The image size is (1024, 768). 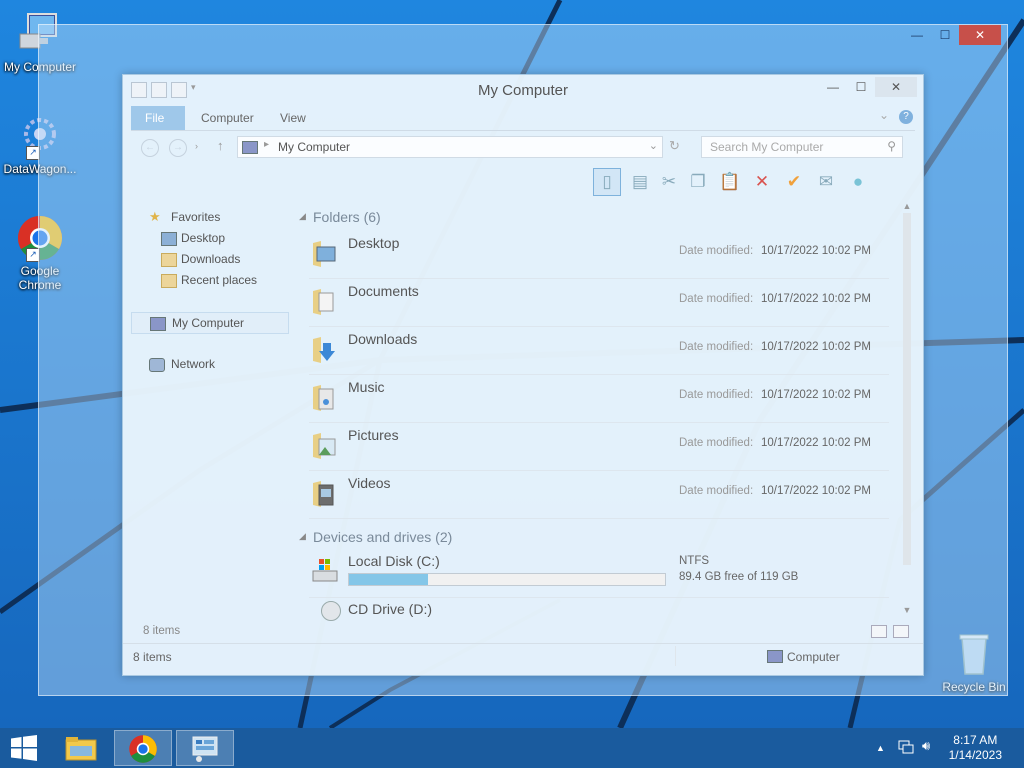 What do you see at coordinates (193, 364) in the screenshot?
I see `nav-item-label: Network` at bounding box center [193, 364].